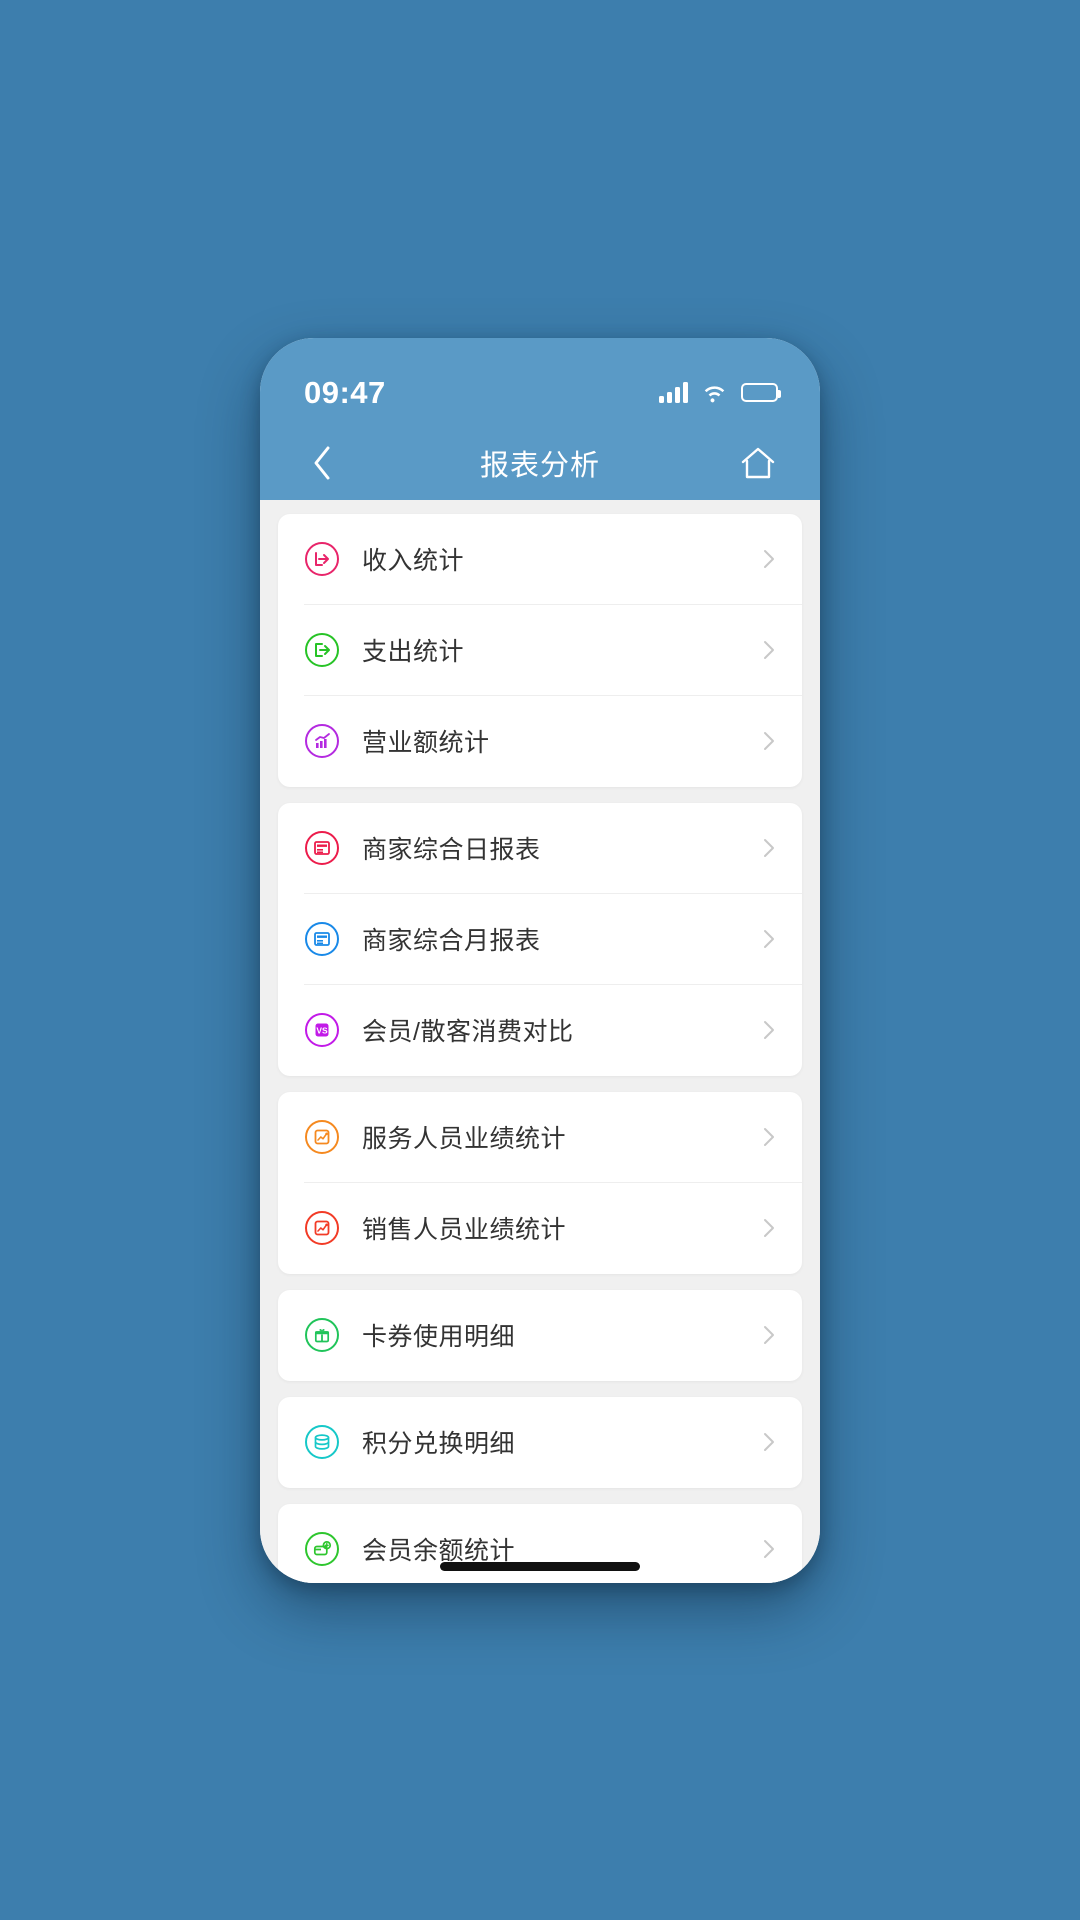  I want to click on list-item-sales-staff-performance: 销售人员业绩统计, so click(540, 1228).